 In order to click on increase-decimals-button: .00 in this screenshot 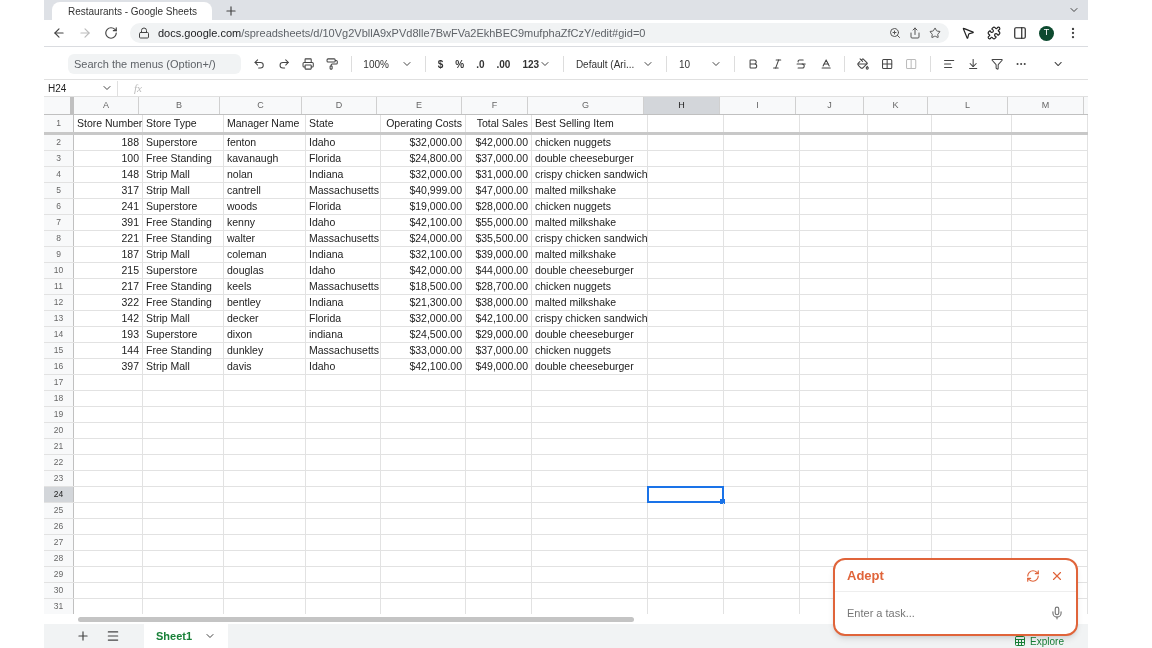, I will do `click(503, 64)`.